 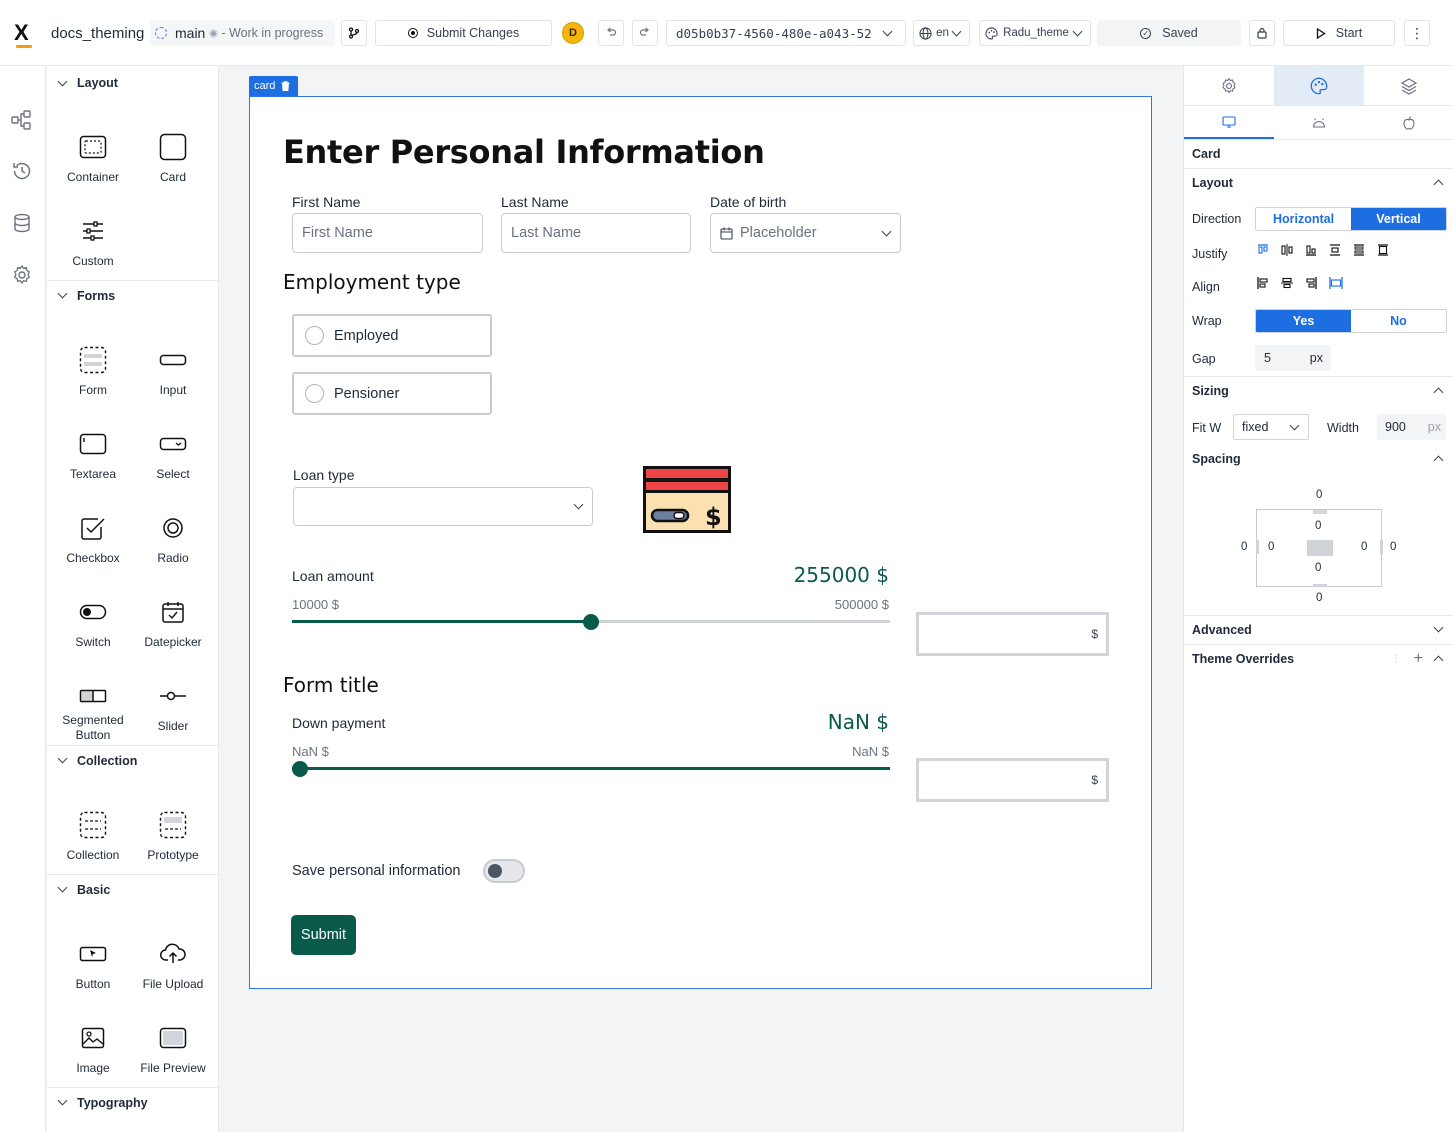 What do you see at coordinates (596, 233) in the screenshot?
I see `last-name-input: Last Name` at bounding box center [596, 233].